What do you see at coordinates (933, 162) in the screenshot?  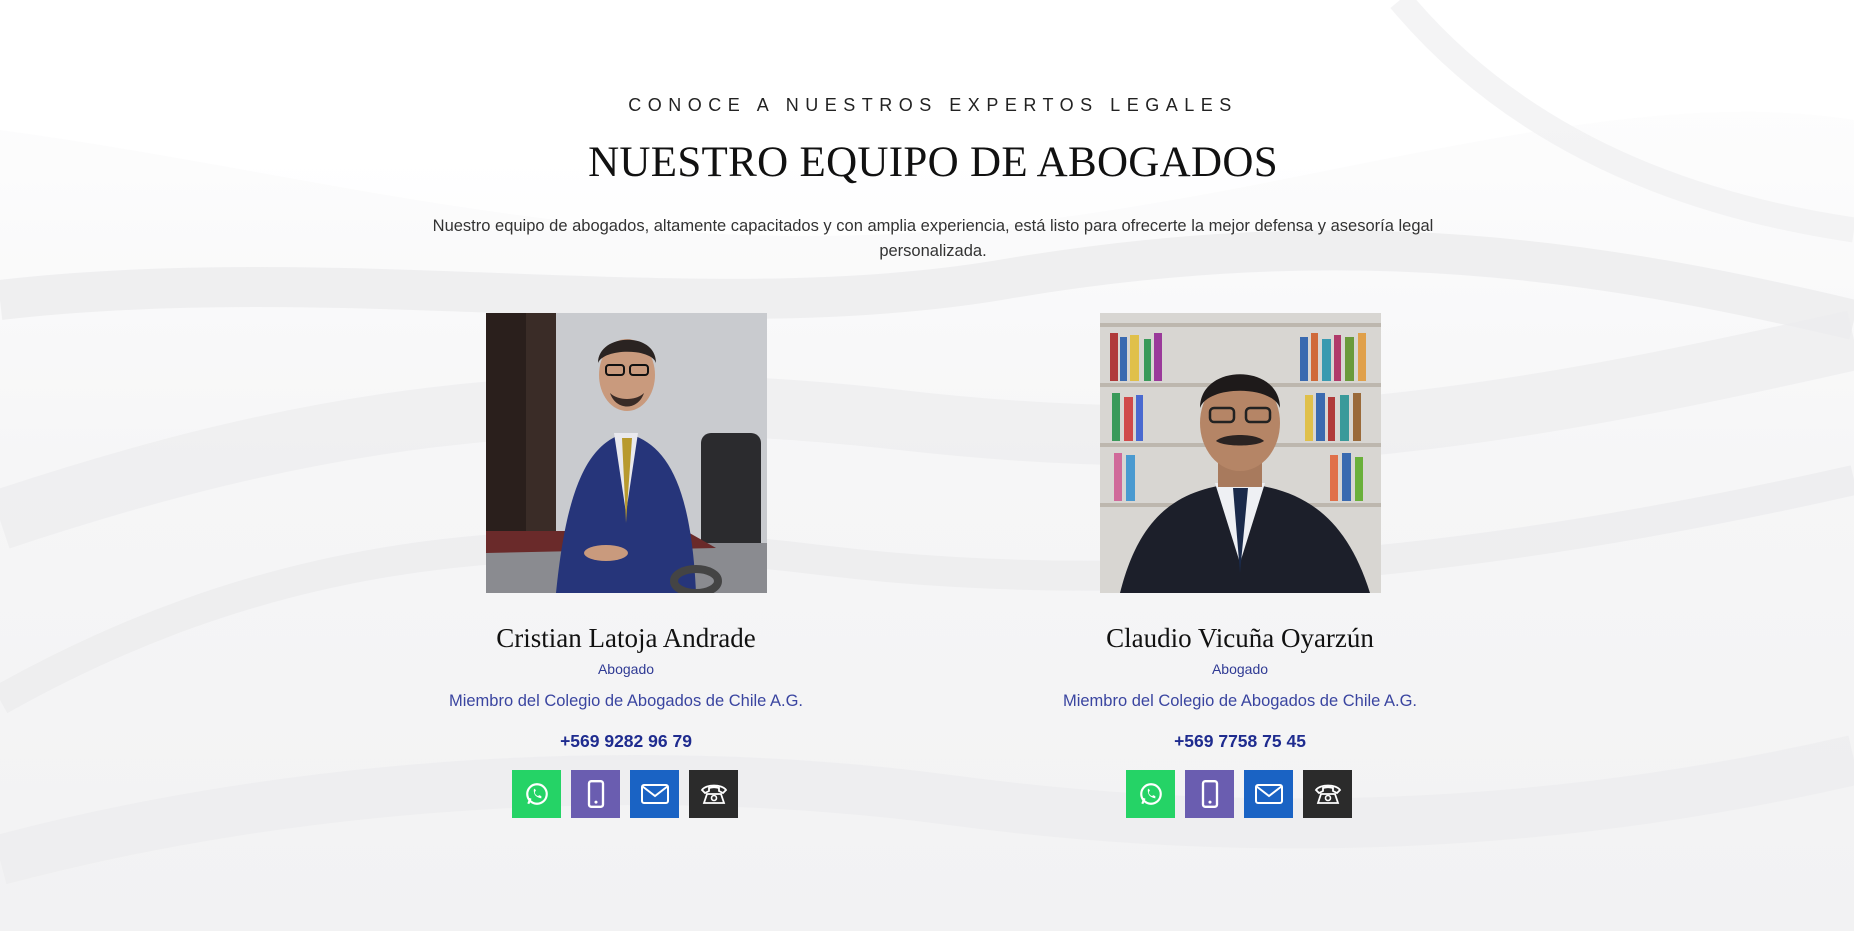 I see `section-title: NUESTRO EQUIPO DE ABOGADOS` at bounding box center [933, 162].